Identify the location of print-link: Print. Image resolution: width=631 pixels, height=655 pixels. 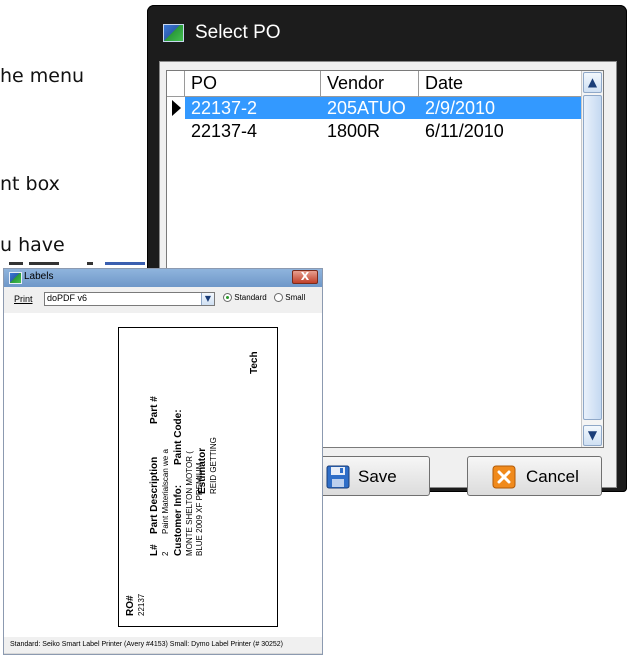
(23, 299).